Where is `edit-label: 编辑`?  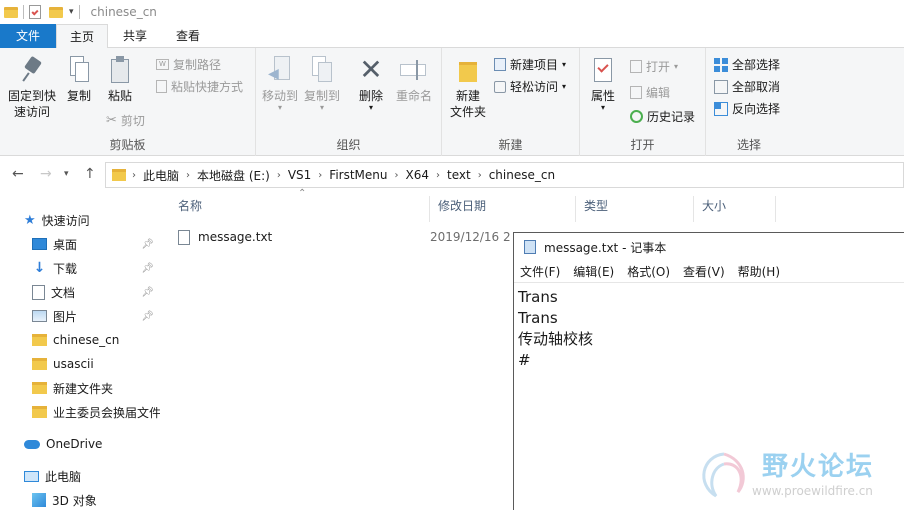 edit-label: 编辑 is located at coordinates (658, 93).